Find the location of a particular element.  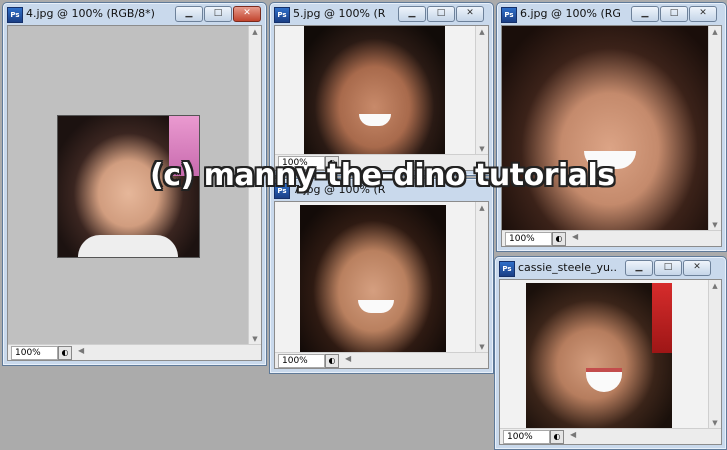

photo-accent is located at coordinates (662, 318).